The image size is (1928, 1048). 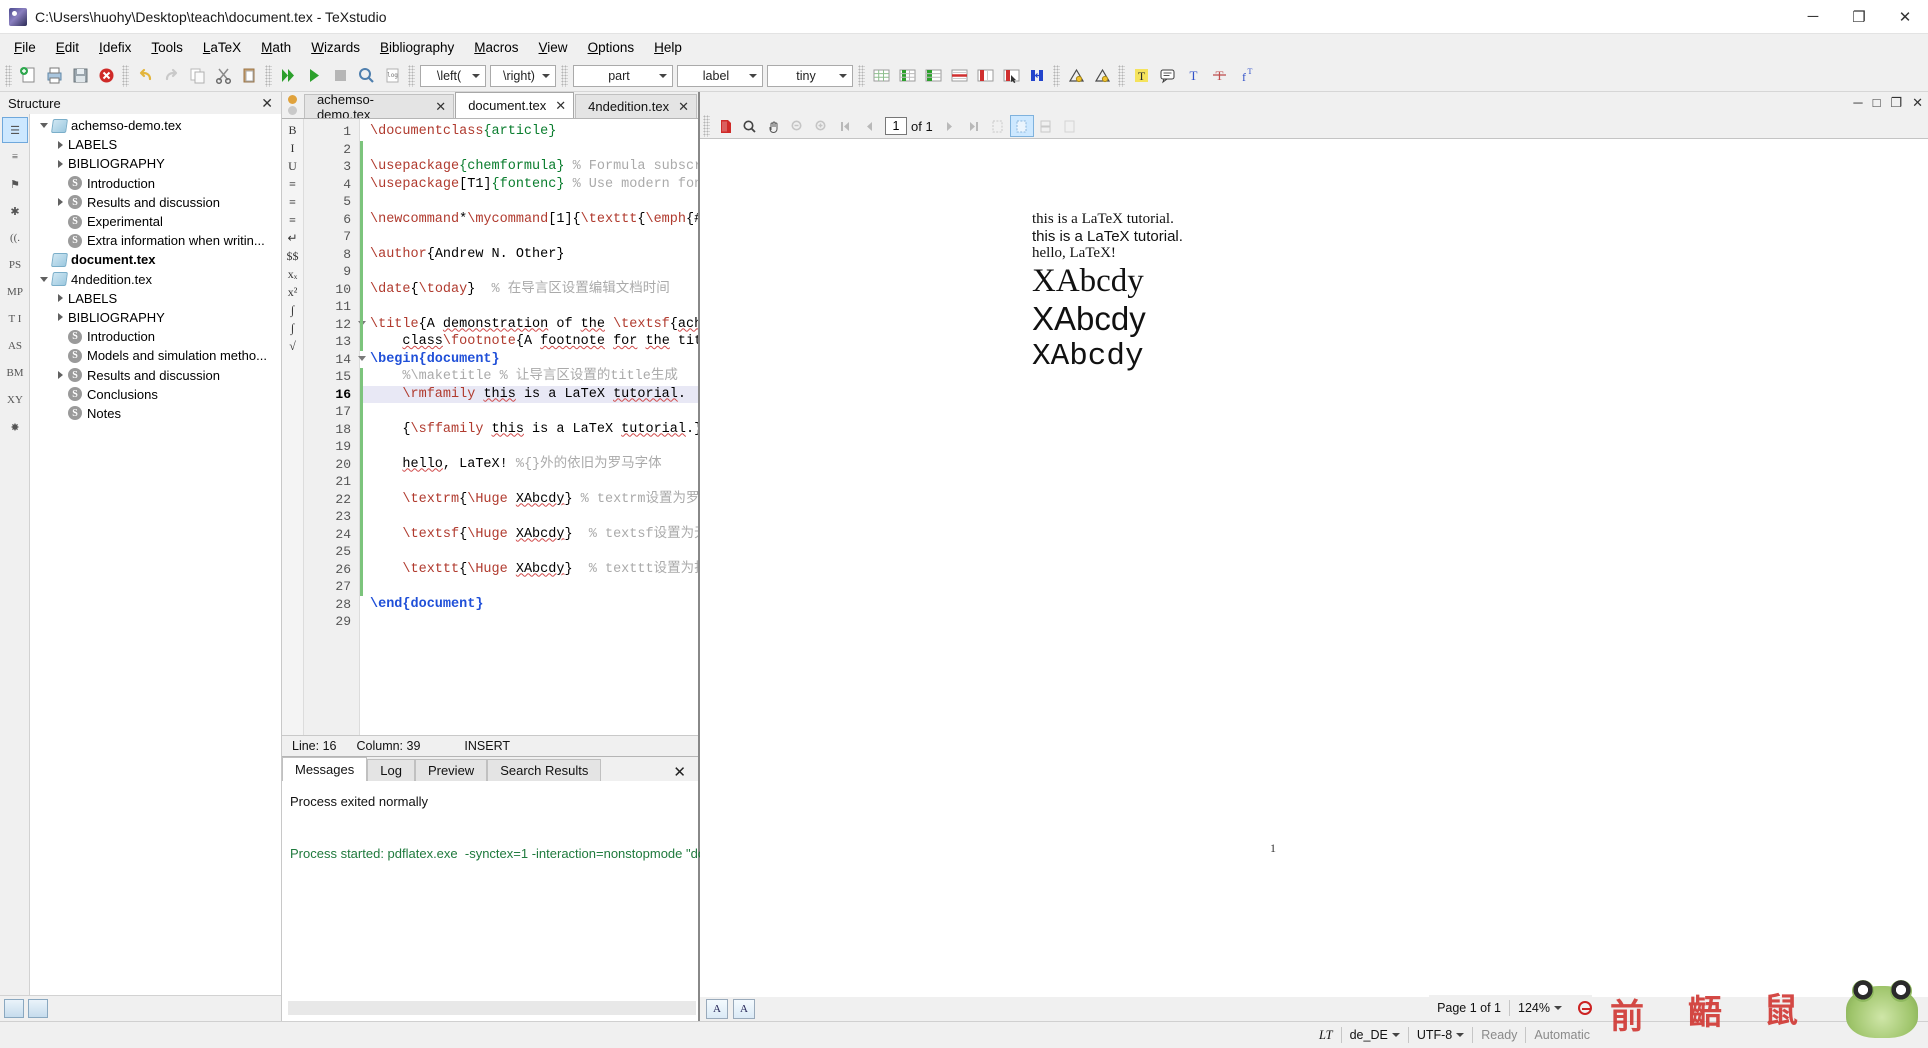 What do you see at coordinates (529, 535) in the screenshot?
I see `code-line-24: \textsf{\Huge XAbcdy} % textsf设置为无衬线字体` at bounding box center [529, 535].